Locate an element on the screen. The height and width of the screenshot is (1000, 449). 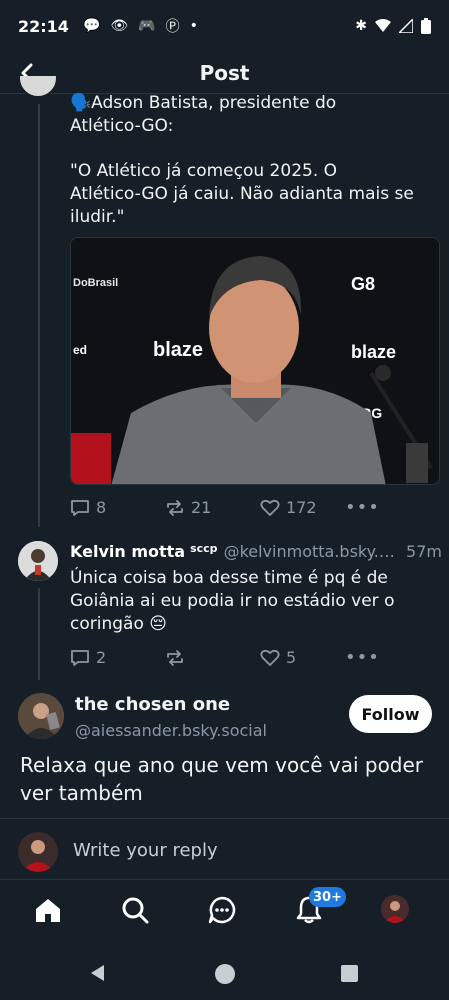
reply-author-badge: sccp is located at coordinates (204, 548).